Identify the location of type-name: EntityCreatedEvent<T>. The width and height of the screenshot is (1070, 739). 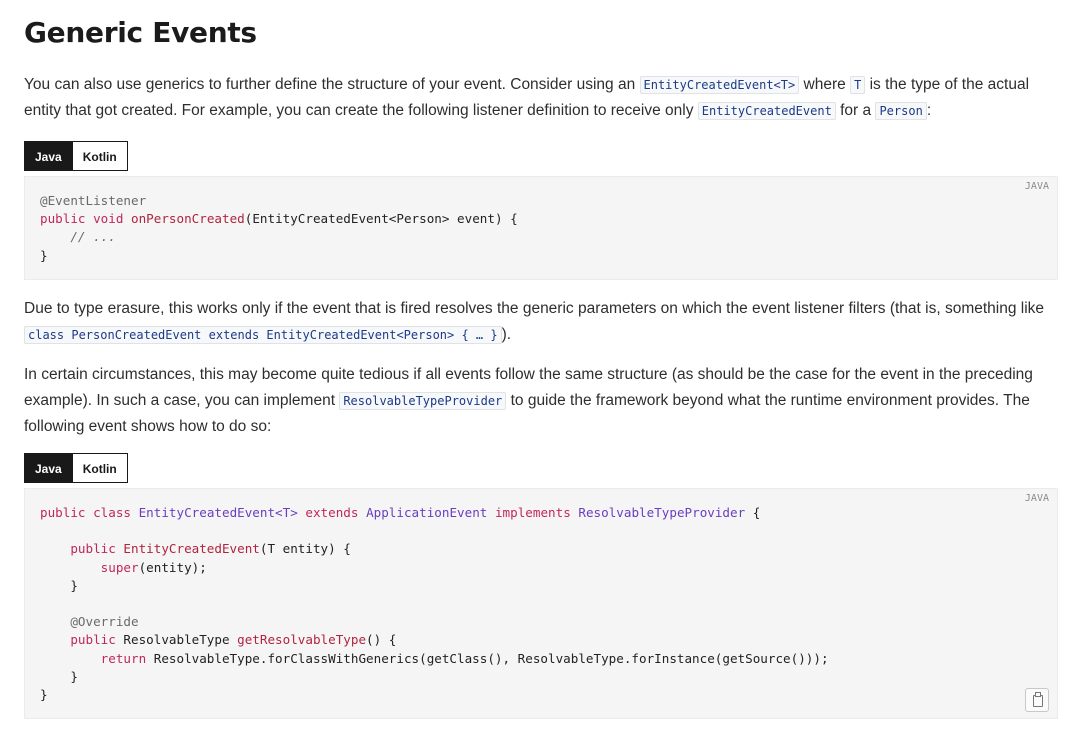
(222, 512).